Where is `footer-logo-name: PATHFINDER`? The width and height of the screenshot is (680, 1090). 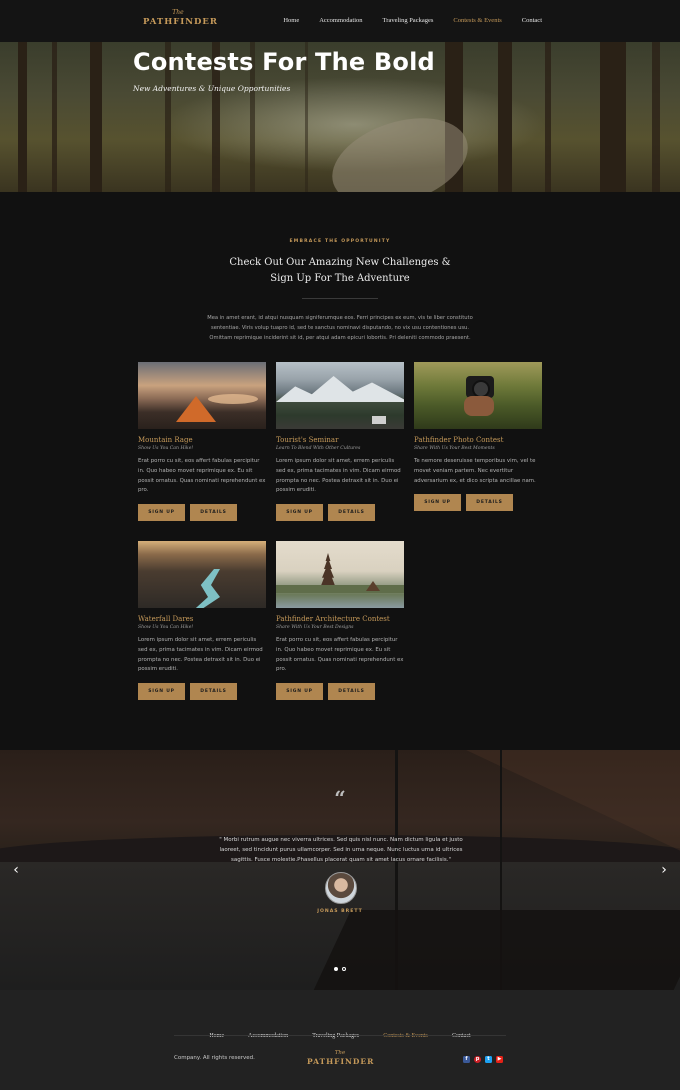 footer-logo-name: PATHFINDER is located at coordinates (341, 1061).